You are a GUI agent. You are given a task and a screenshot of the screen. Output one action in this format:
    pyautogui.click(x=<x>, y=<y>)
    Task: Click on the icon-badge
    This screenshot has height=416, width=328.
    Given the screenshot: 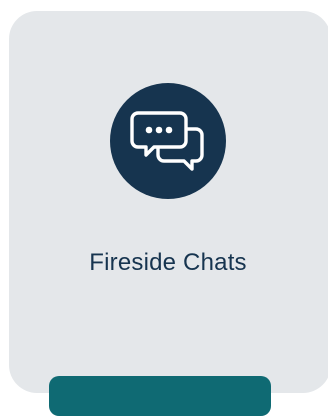 What is the action you would take?
    pyautogui.click(x=168, y=141)
    